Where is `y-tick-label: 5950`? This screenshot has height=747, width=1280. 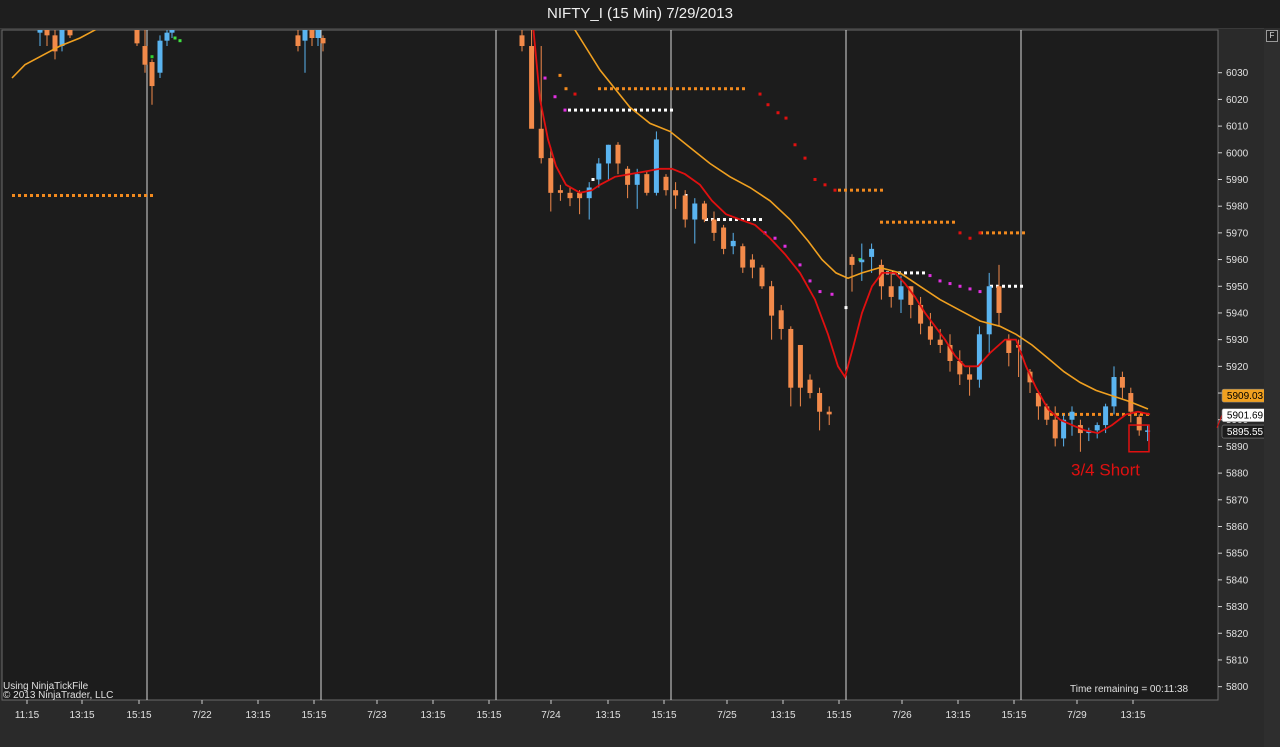 y-tick-label: 5950 is located at coordinates (1237, 287).